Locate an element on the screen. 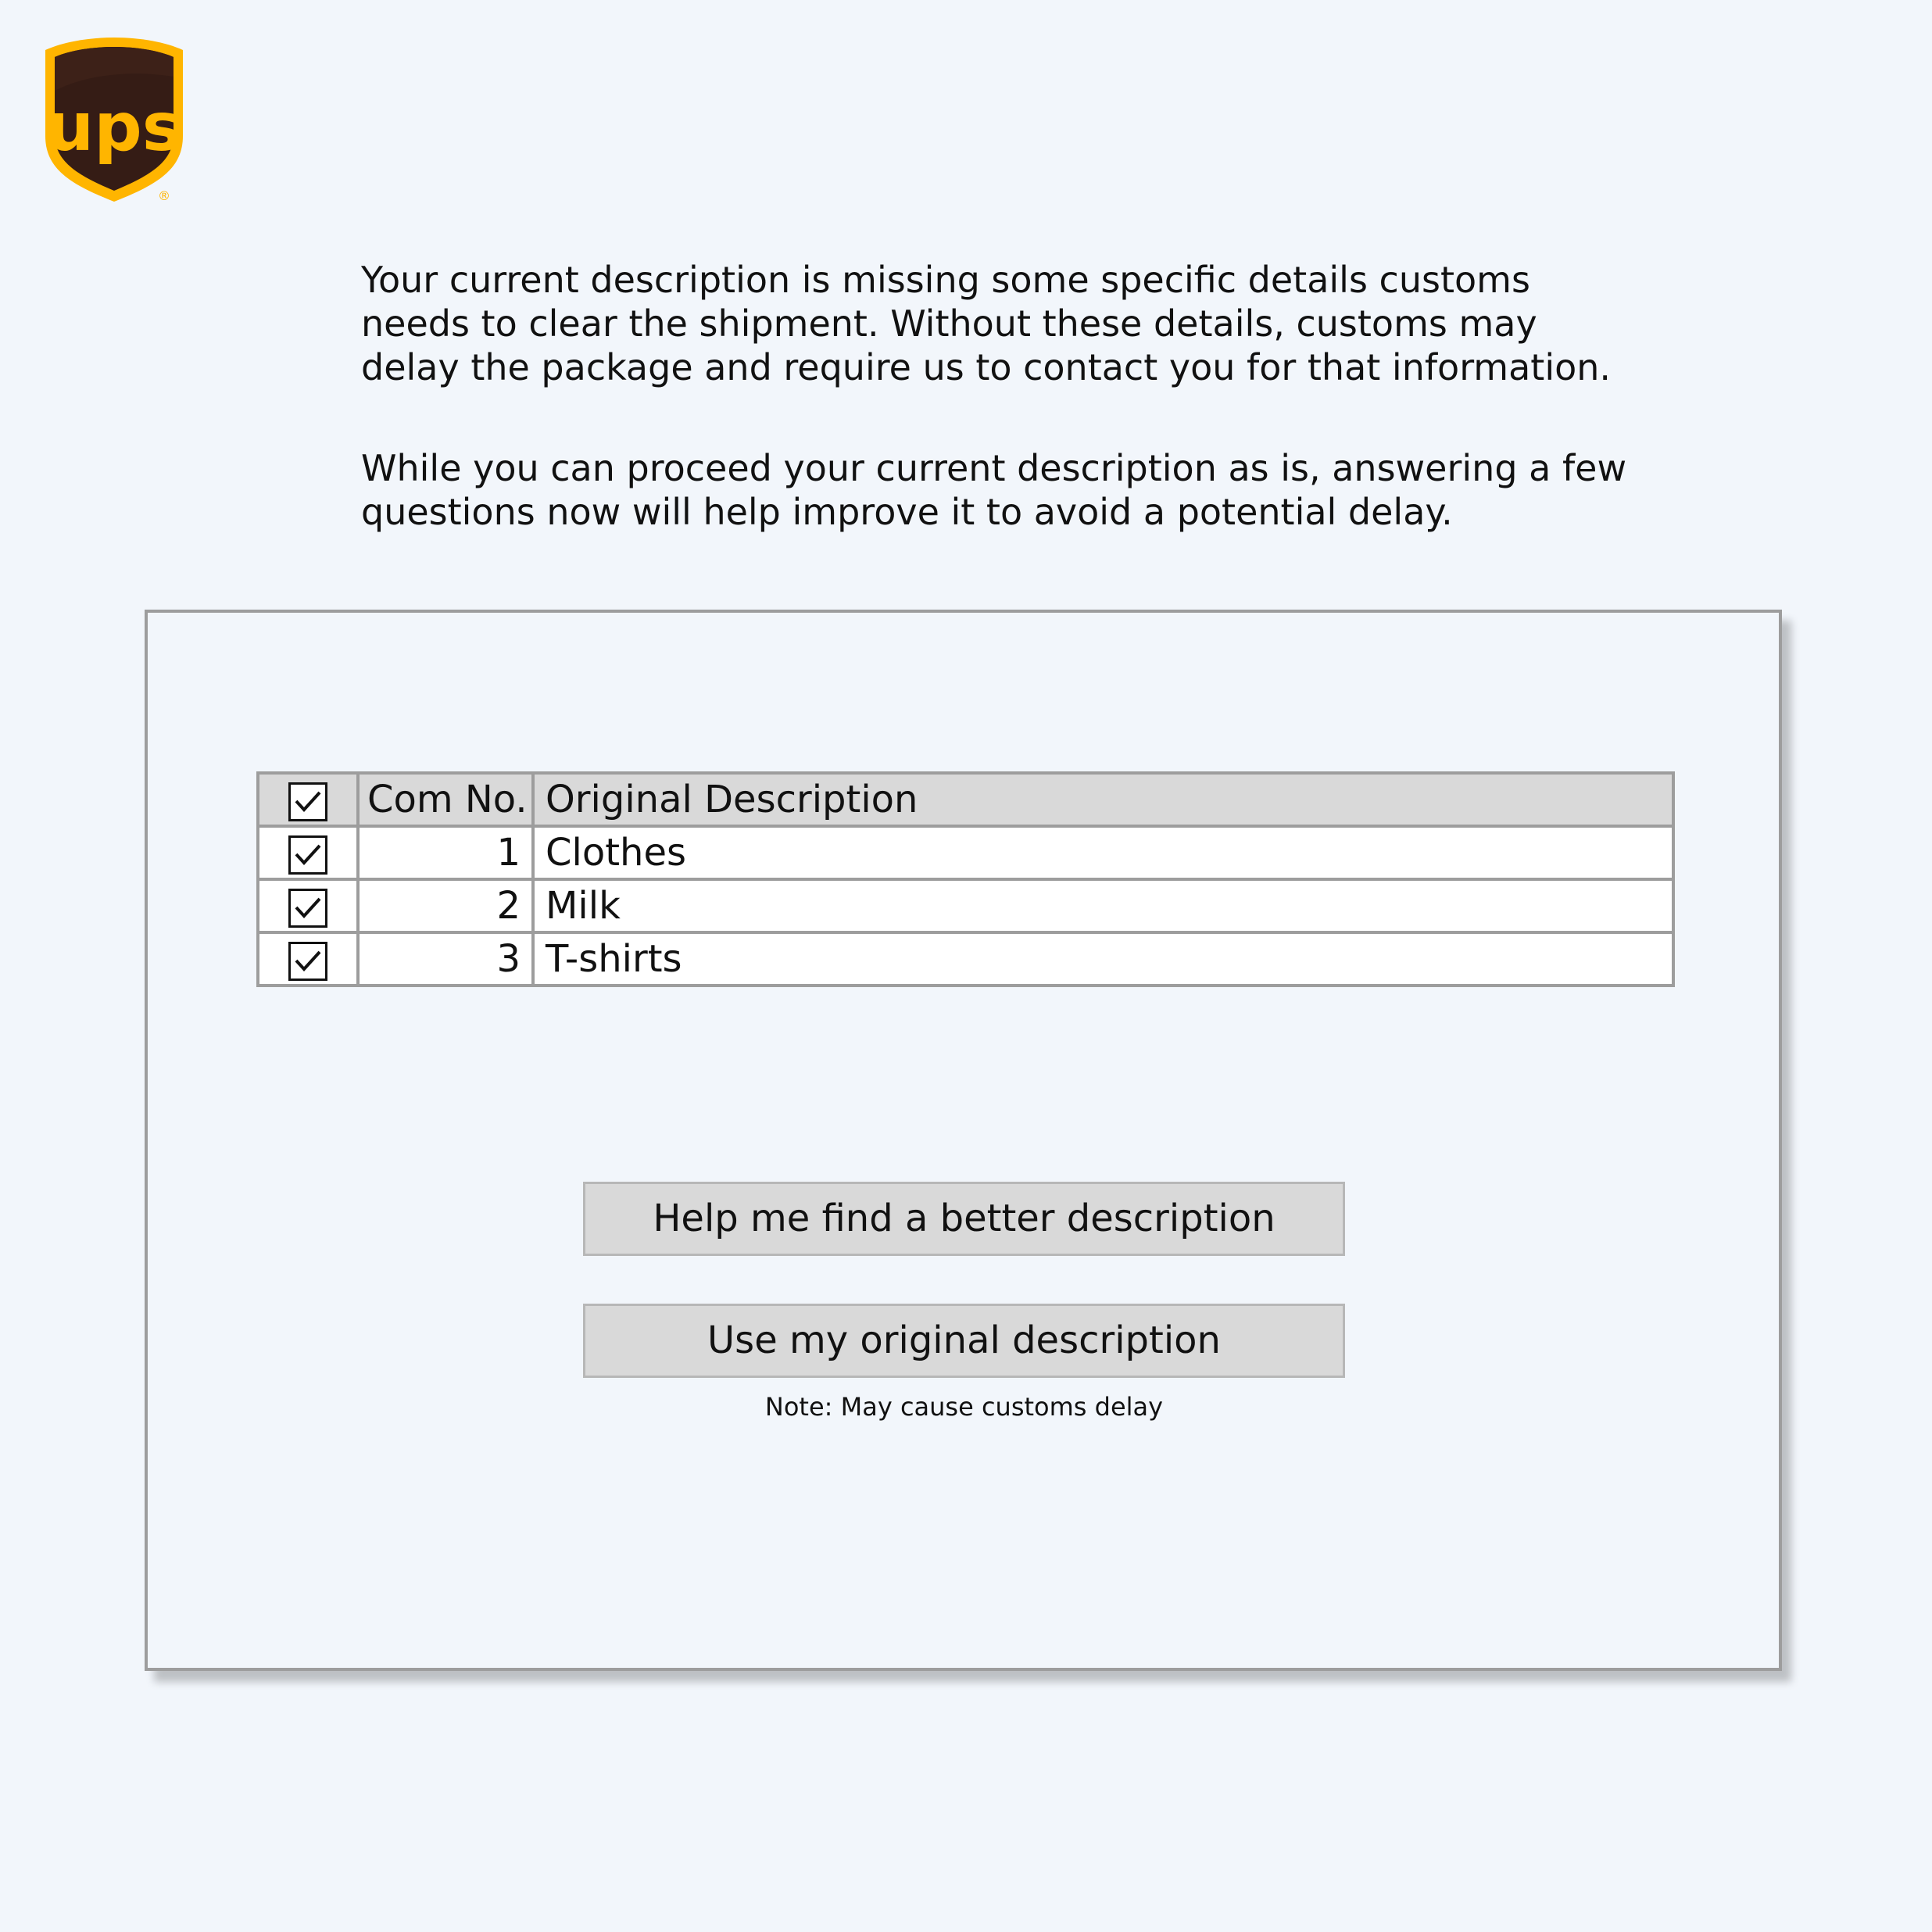 The image size is (1932, 1932). table-row: 1 Clothes is located at coordinates (965, 853).